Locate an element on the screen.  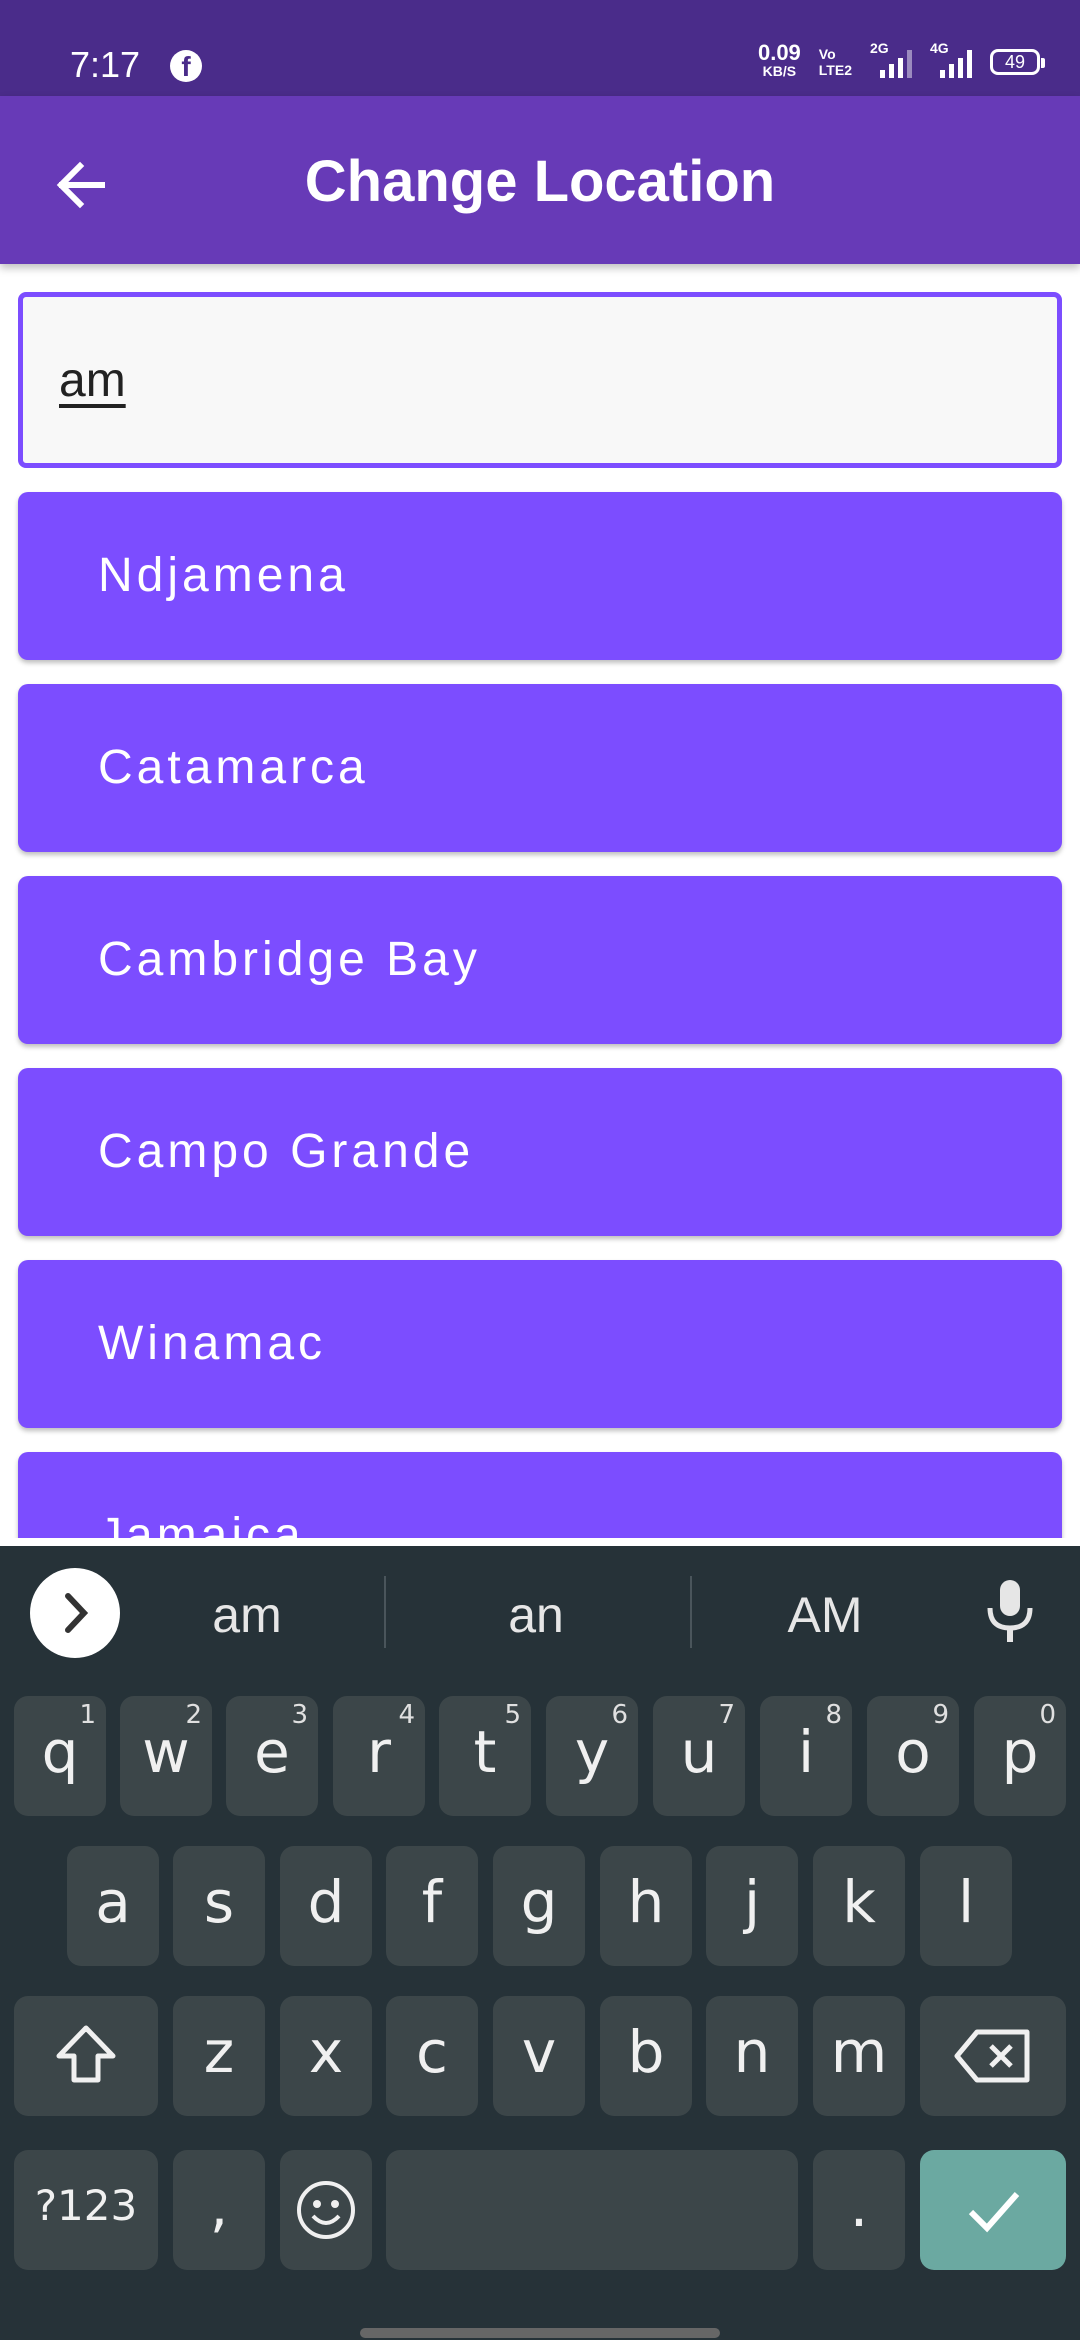
key-x: x is located at coordinates (326, 2056).